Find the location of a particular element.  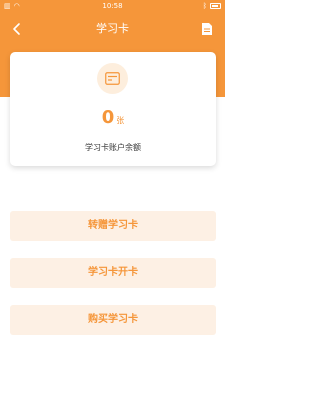

balance-label: 学习卡账户余额 is located at coordinates (113, 147).